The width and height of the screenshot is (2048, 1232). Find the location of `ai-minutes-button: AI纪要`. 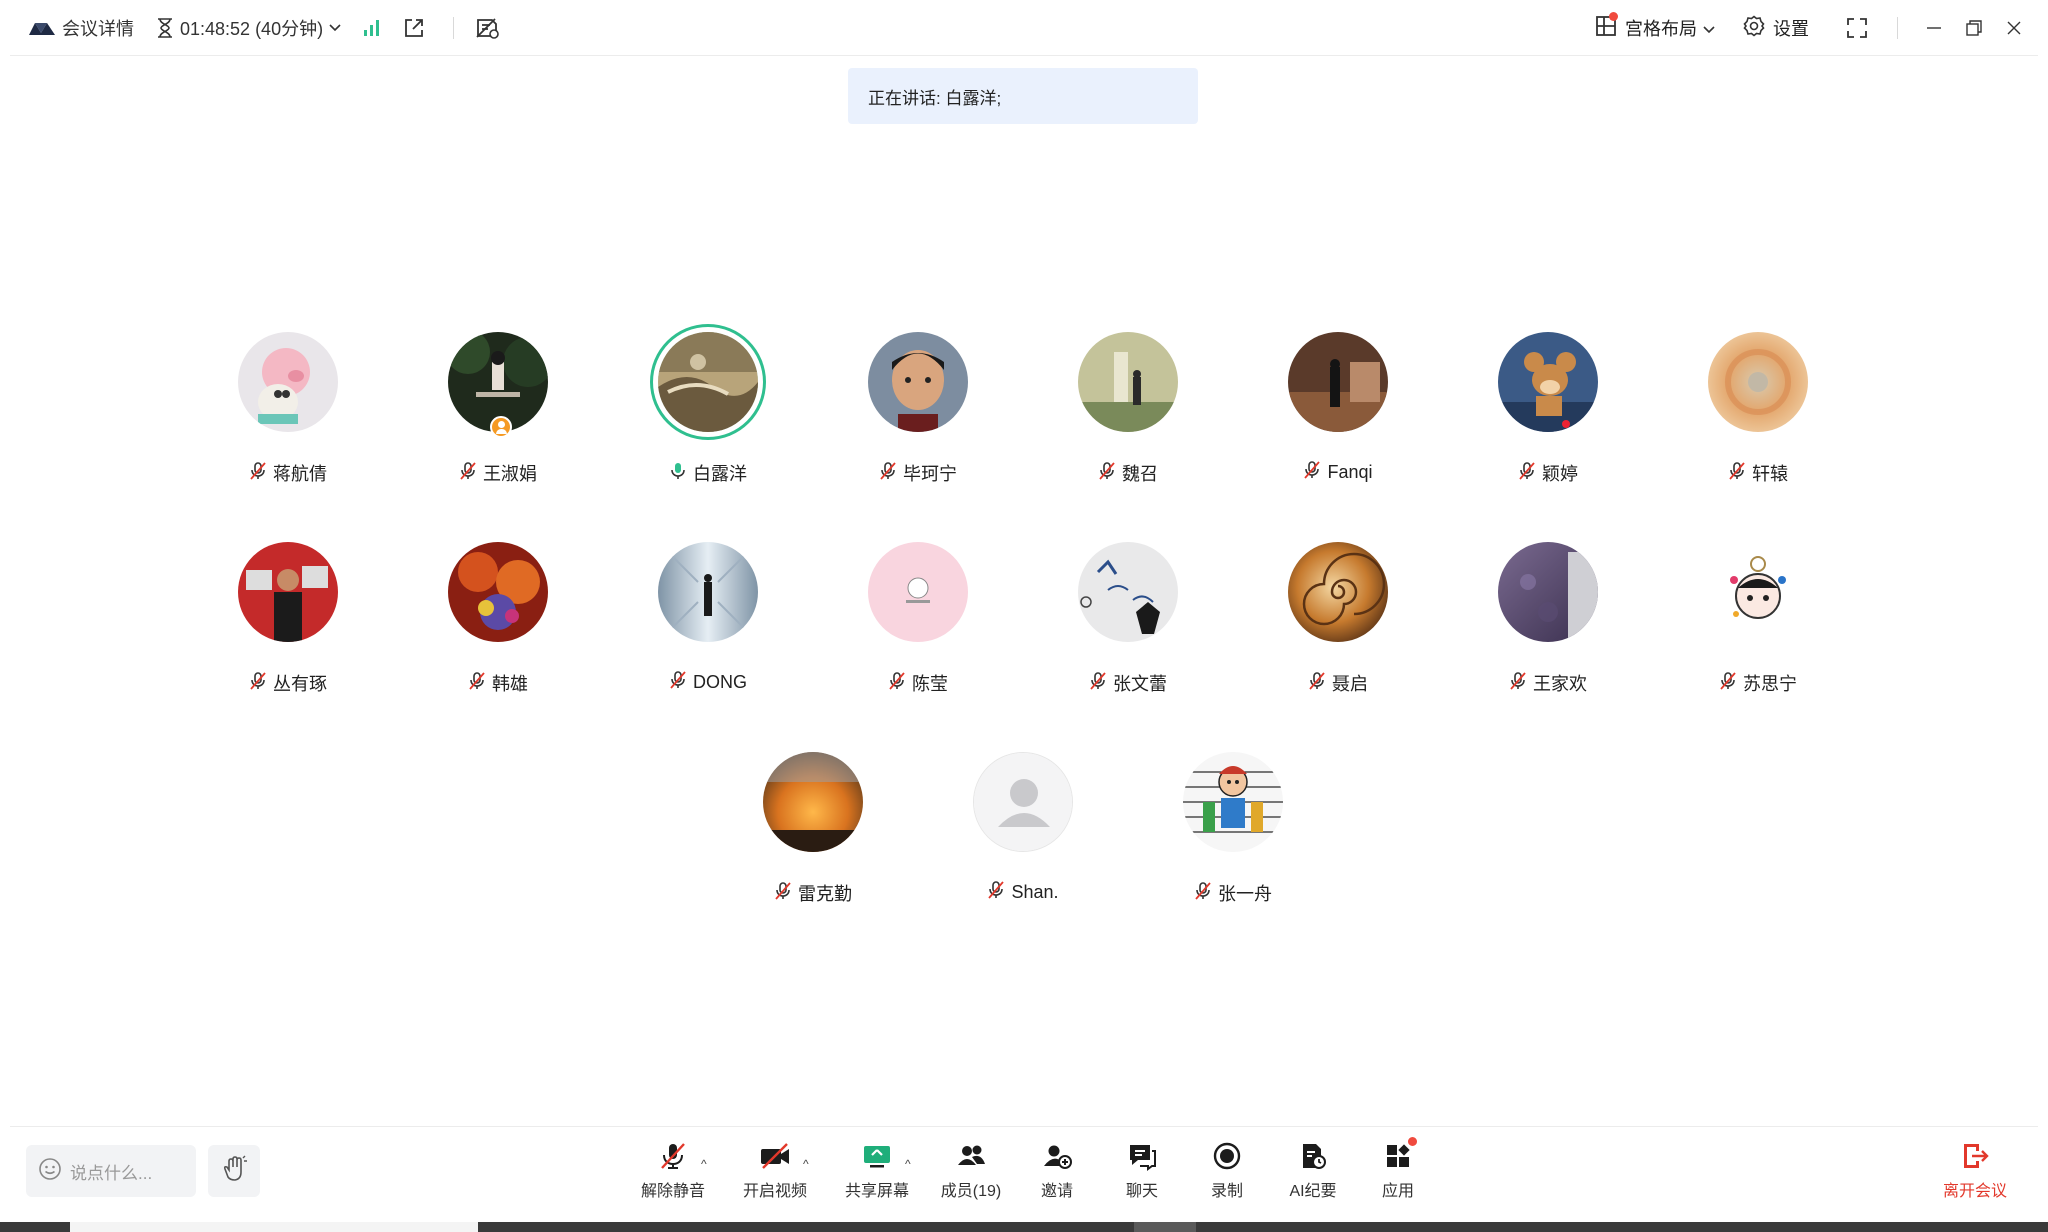

ai-minutes-button: AI纪要 is located at coordinates (1313, 1174).